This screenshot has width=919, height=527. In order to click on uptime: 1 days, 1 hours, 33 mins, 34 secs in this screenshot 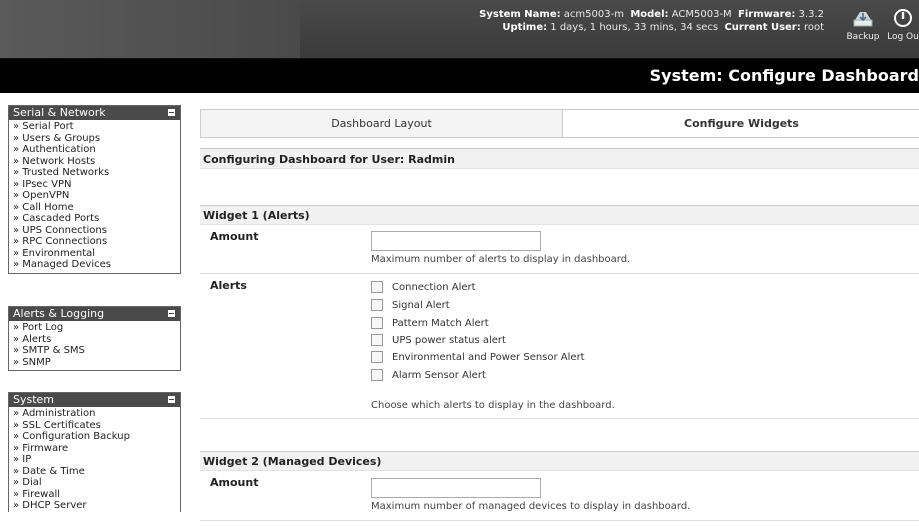, I will do `click(634, 27)`.